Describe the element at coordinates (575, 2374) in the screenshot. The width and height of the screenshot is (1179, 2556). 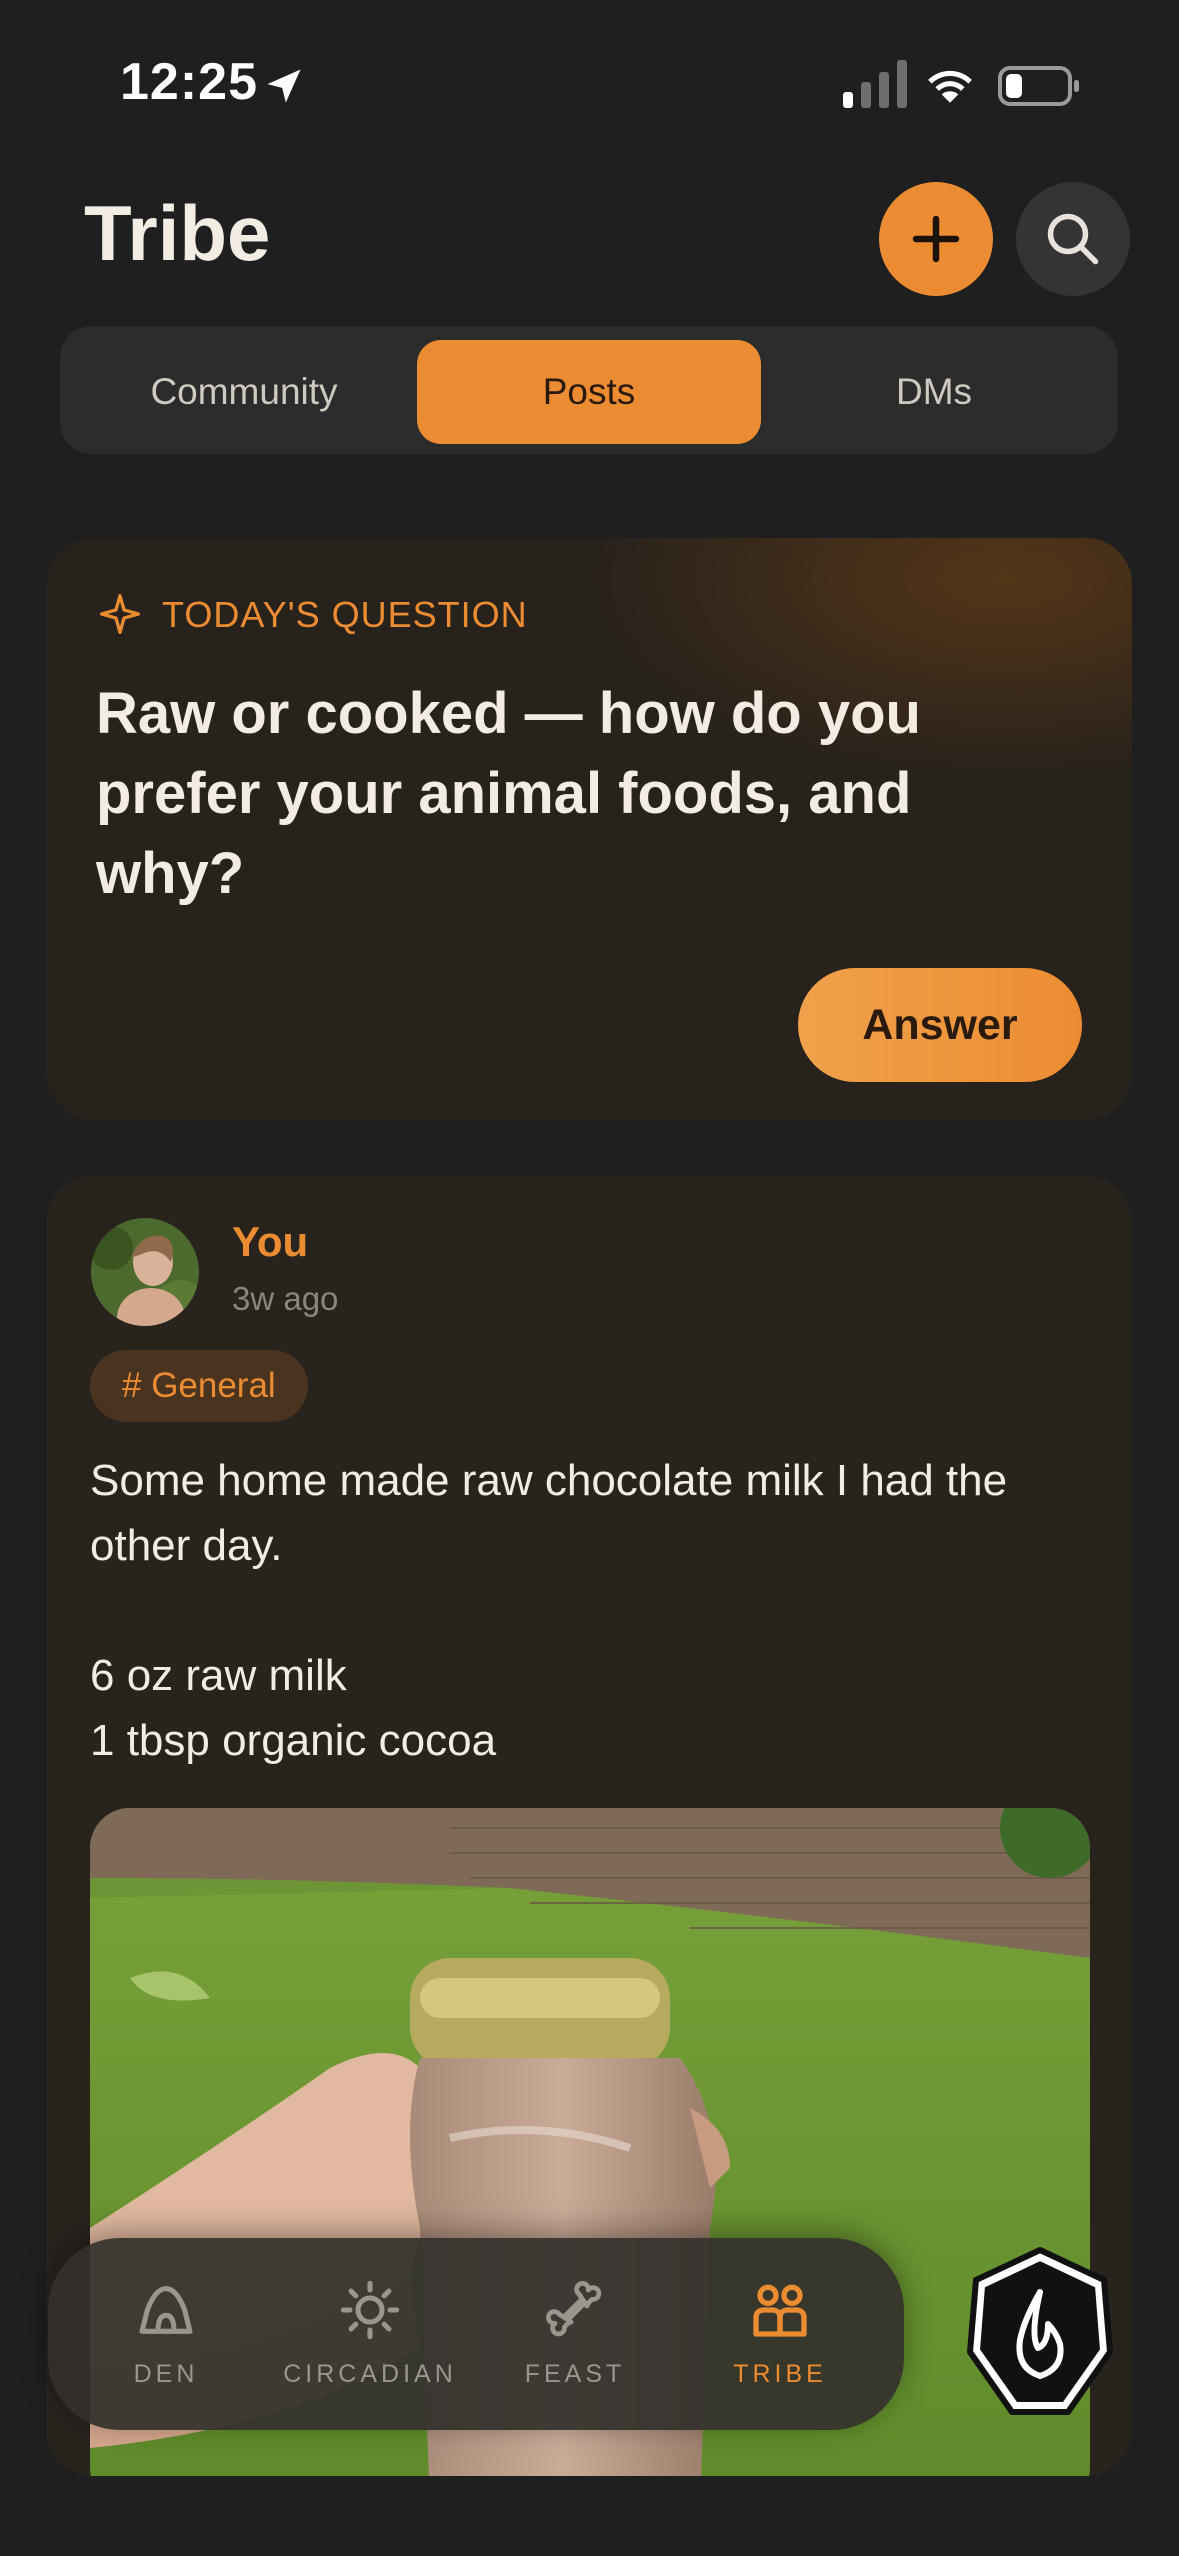
I see `nav-label: FEAST` at that location.